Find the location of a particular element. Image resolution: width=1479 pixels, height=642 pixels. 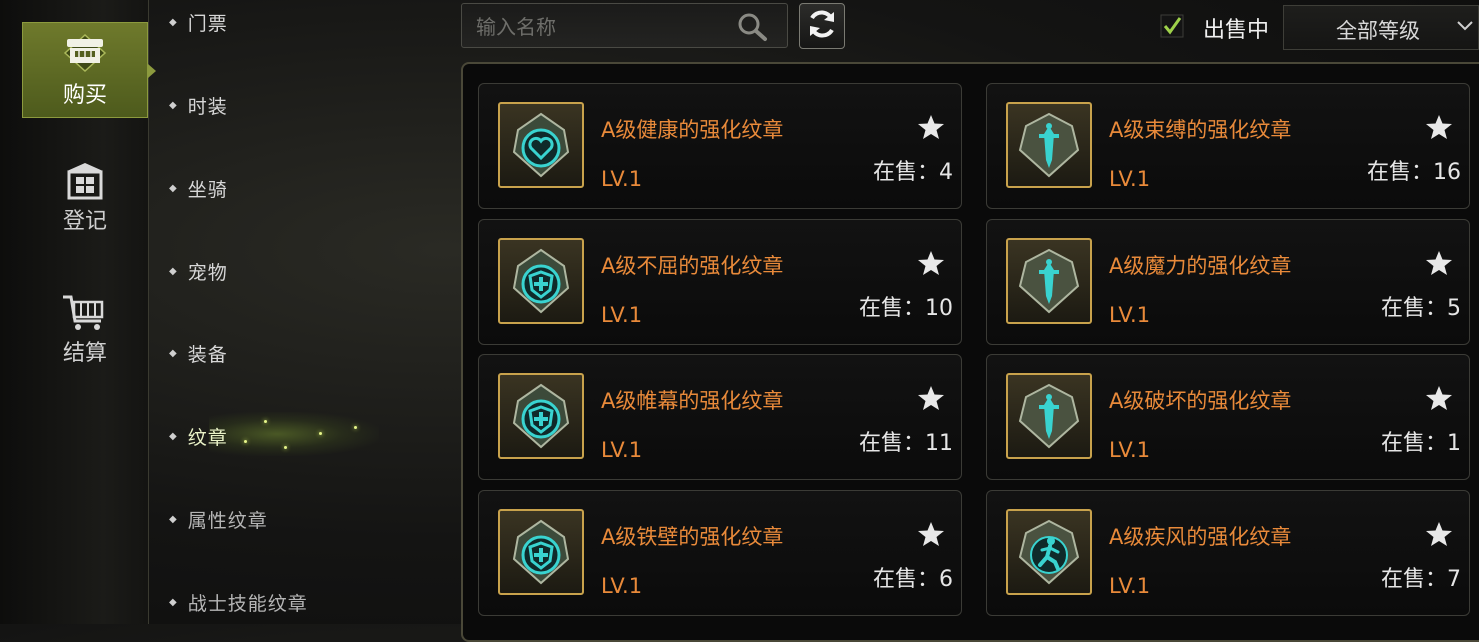

on-sale-checkbox is located at coordinates (1172, 26).